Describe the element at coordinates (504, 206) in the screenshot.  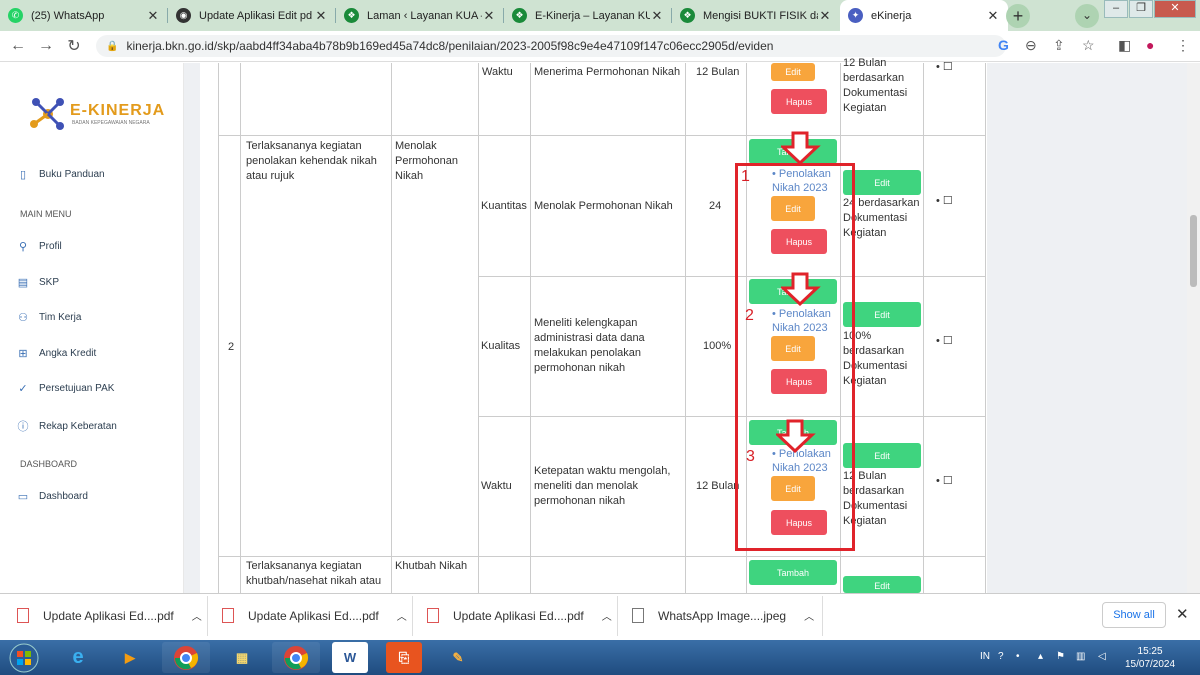
I see `aspect-cell: Kuantitas` at that location.